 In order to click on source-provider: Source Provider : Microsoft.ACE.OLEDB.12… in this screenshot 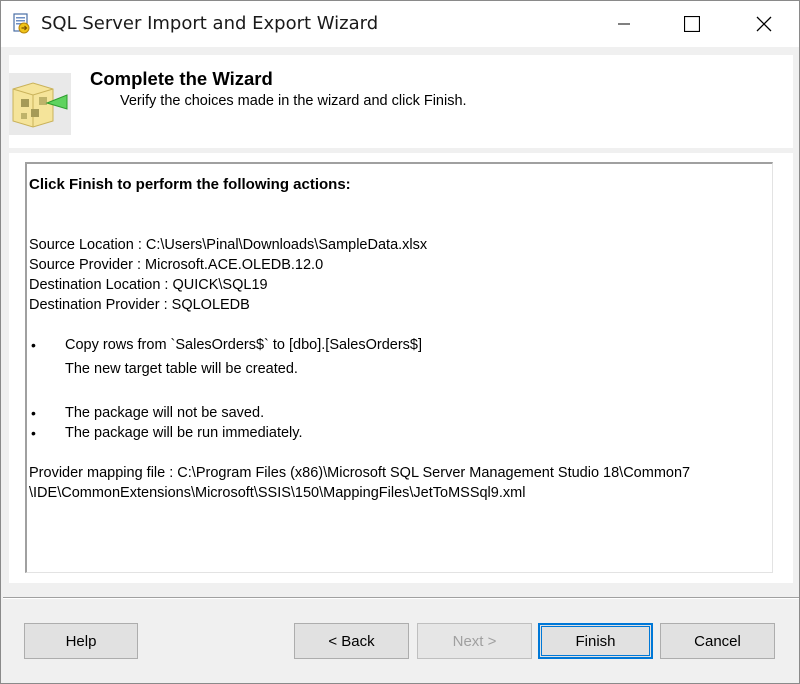, I will do `click(176, 265)`.